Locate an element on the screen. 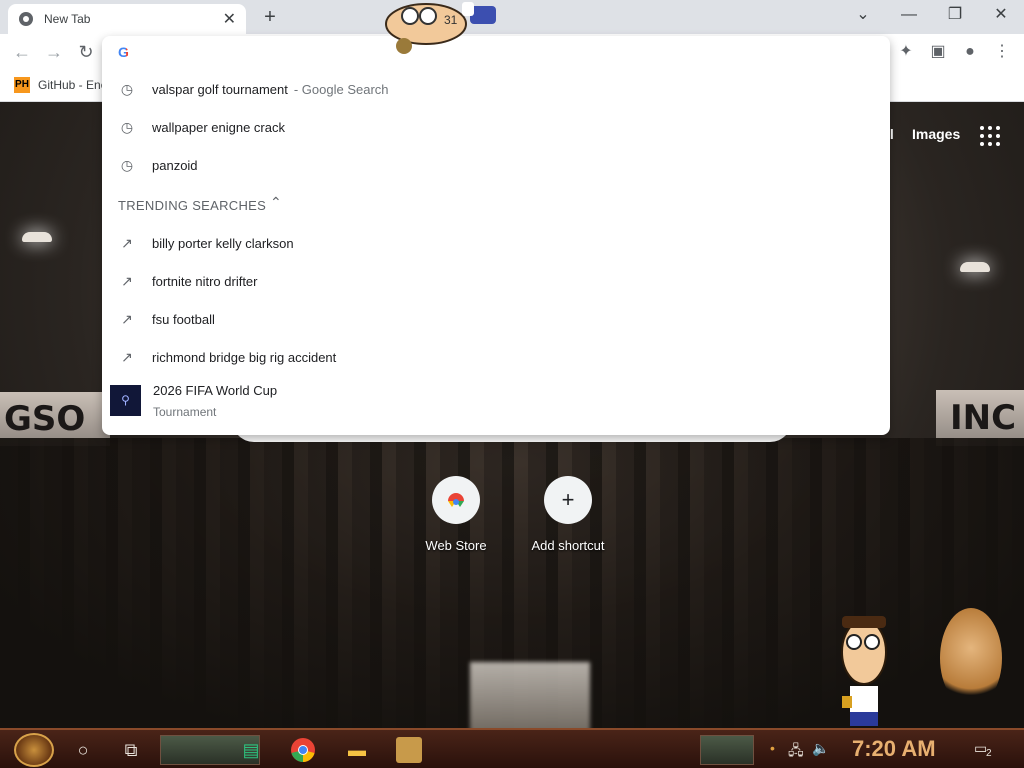 This screenshot has width=1024, height=768. shortcut-label: Add shortcut is located at coordinates (568, 545).